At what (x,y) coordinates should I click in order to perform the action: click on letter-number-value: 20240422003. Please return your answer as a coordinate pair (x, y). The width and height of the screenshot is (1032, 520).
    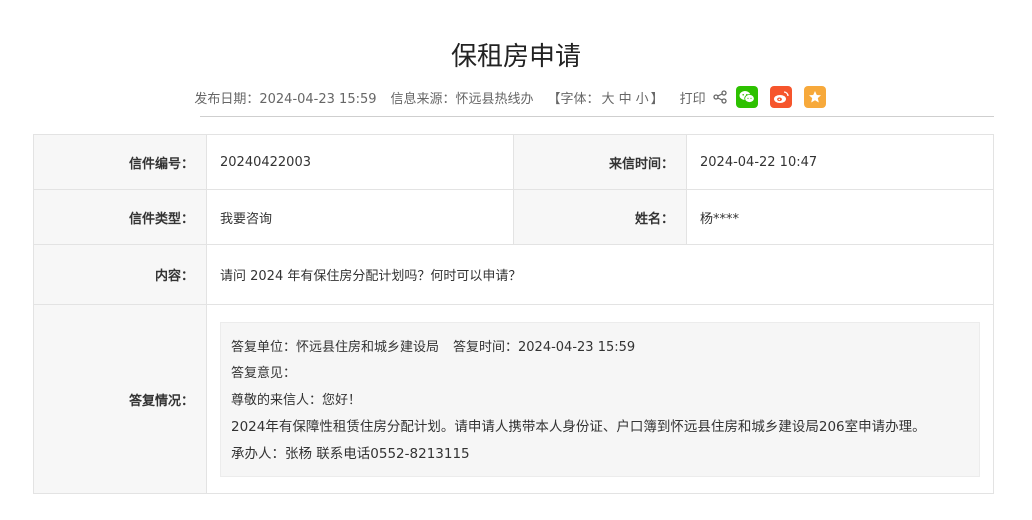
    Looking at the image, I should click on (360, 162).